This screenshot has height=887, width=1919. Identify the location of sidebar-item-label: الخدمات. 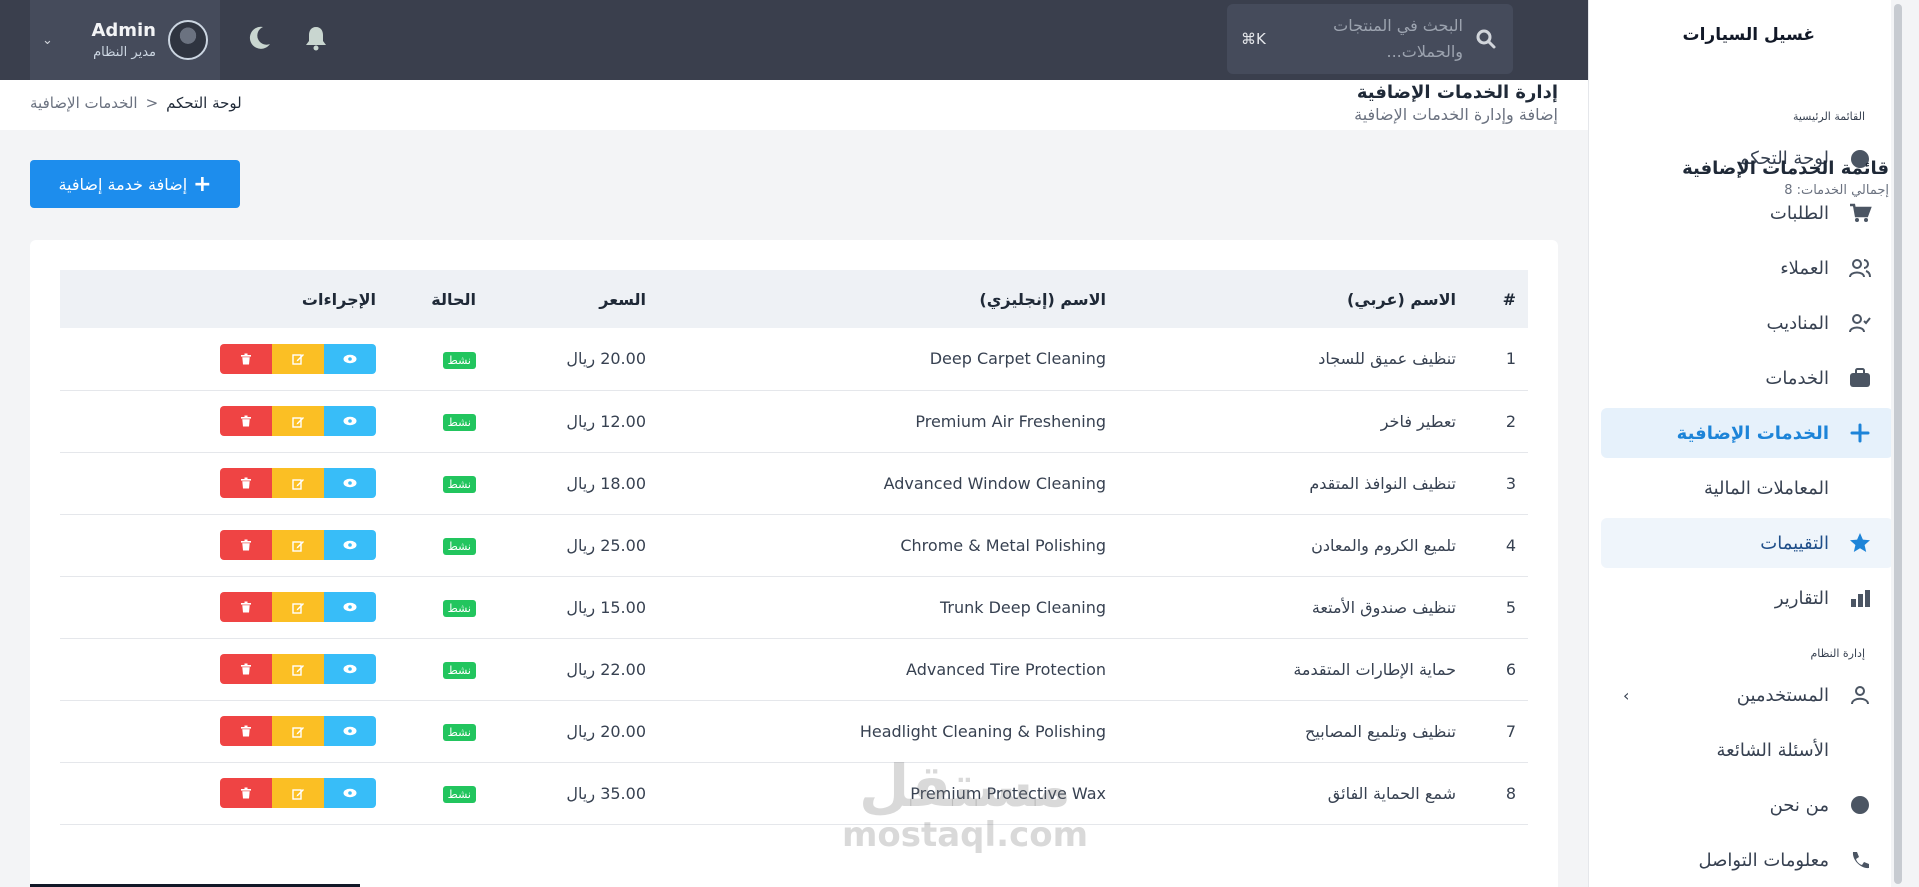
(1797, 378).